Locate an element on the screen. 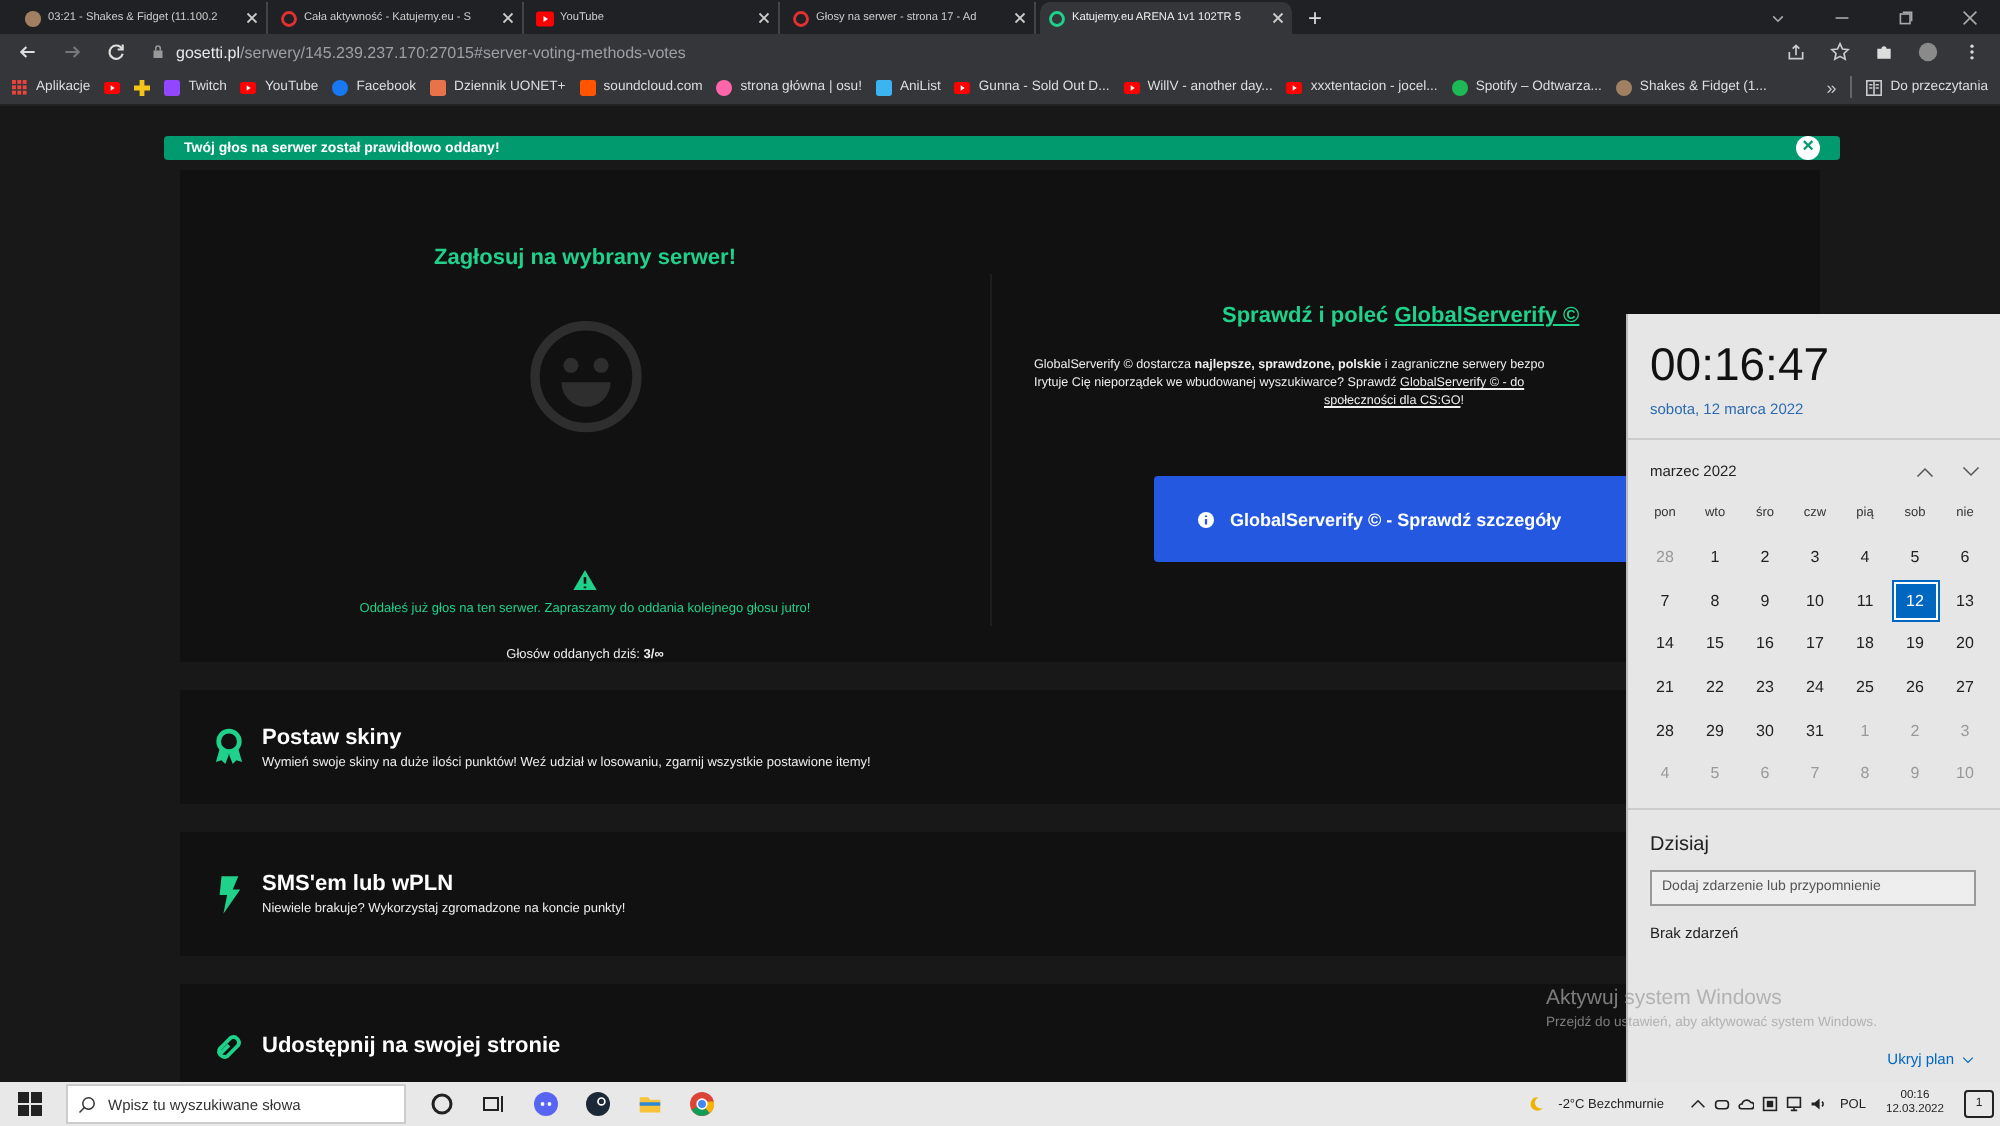 This screenshot has height=1126, width=2000. calendar-day: 11 is located at coordinates (1865, 600).